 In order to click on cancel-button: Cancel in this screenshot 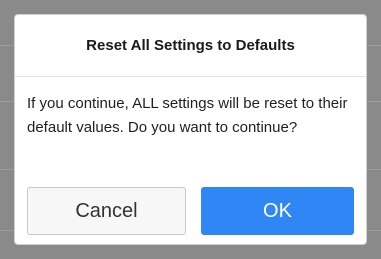, I will do `click(106, 211)`.